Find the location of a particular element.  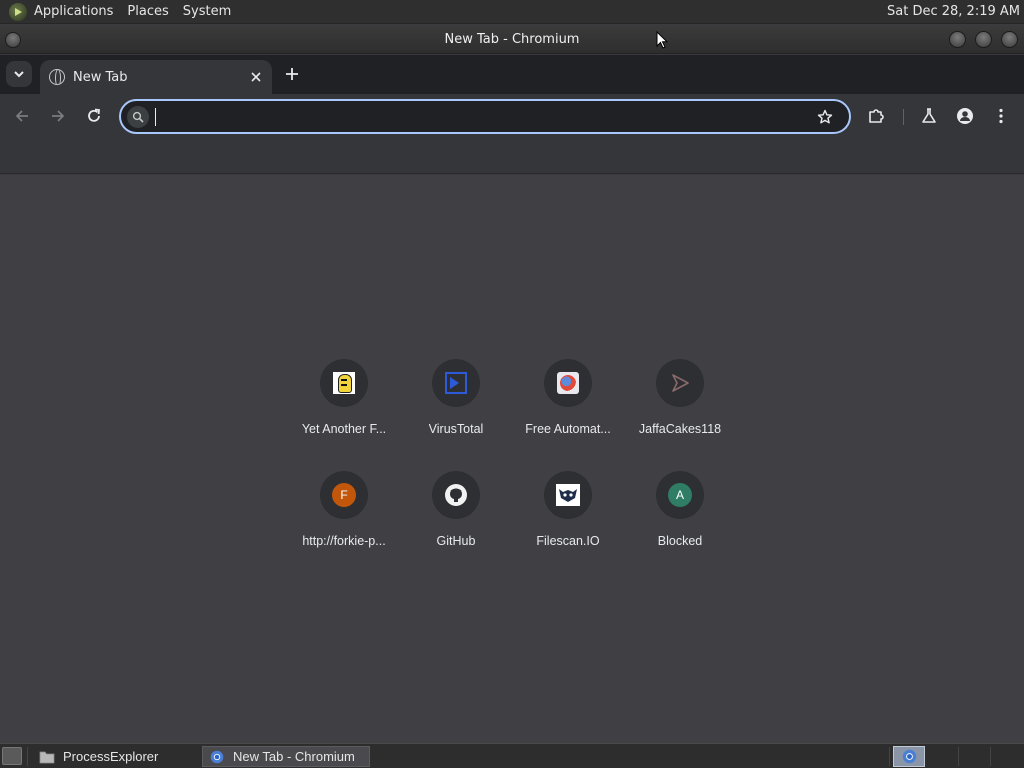

star-icon is located at coordinates (825, 116).